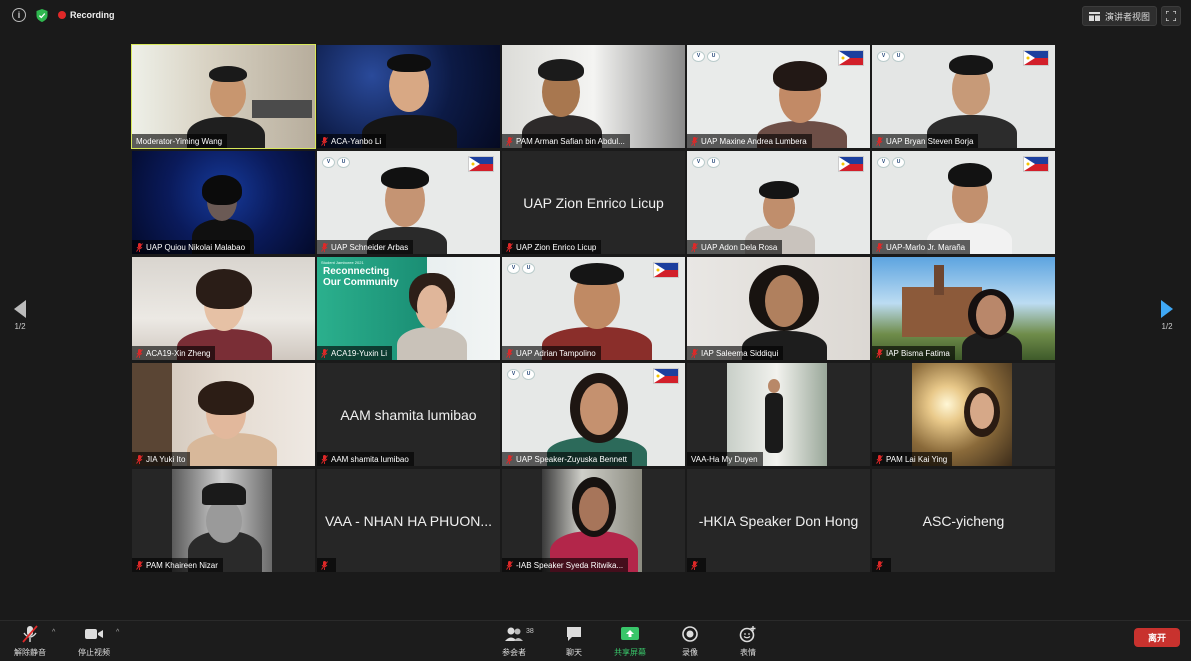 This screenshot has height=661, width=1191. I want to click on encryption-shield-icon, so click(42, 15).